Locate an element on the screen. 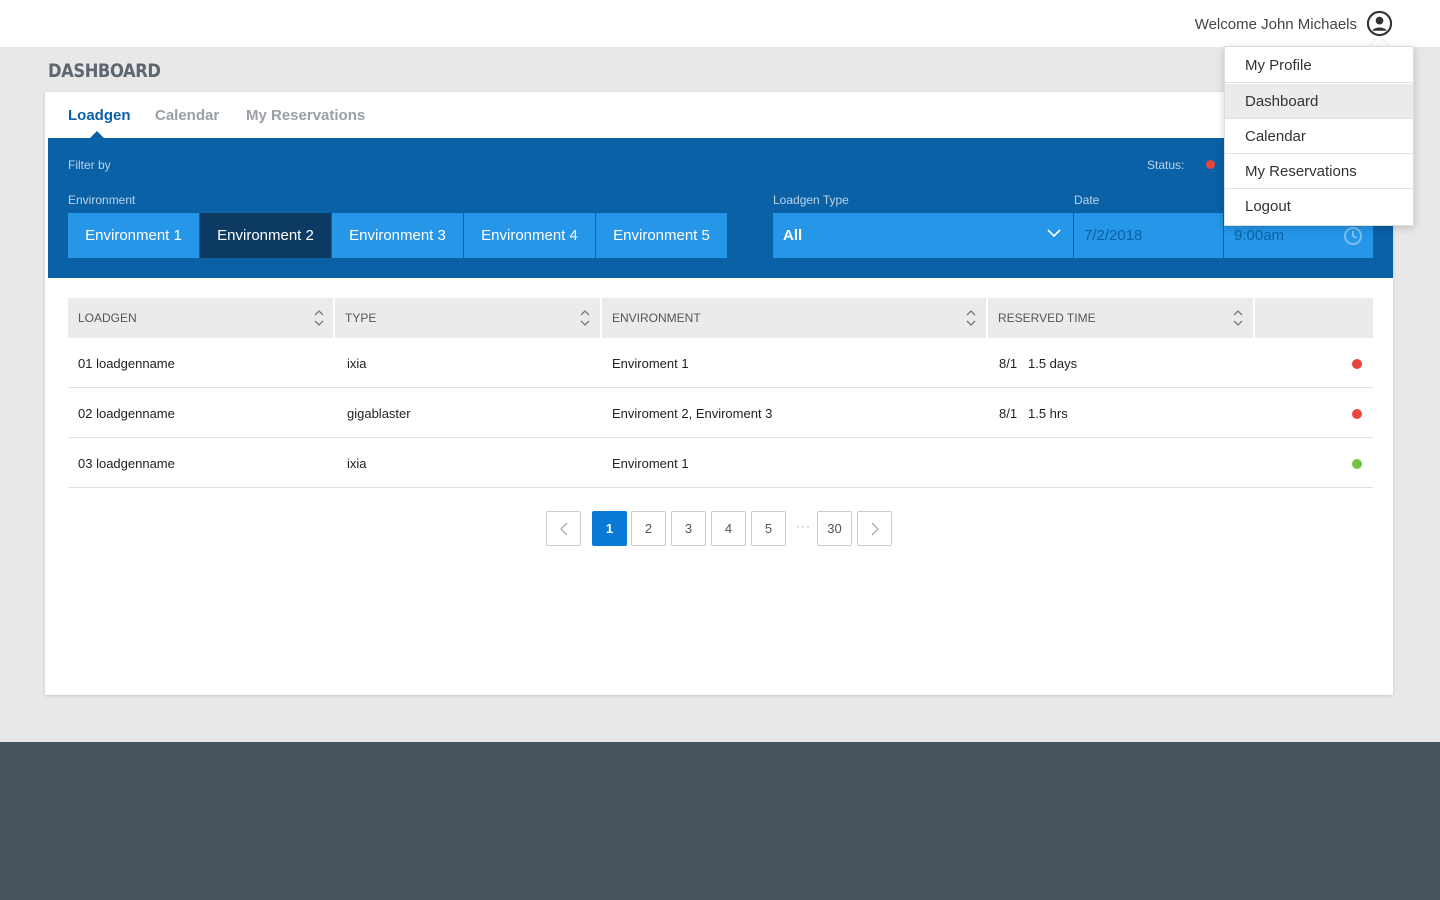 The height and width of the screenshot is (900, 1440). page-3-button: 3 is located at coordinates (688, 528).